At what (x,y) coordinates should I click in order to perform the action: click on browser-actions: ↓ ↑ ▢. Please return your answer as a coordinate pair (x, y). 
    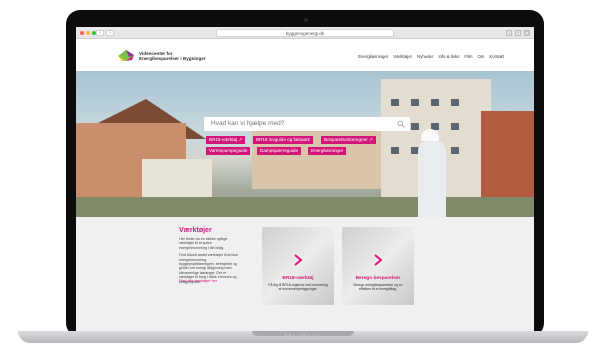
    Looking at the image, I should click on (518, 33).